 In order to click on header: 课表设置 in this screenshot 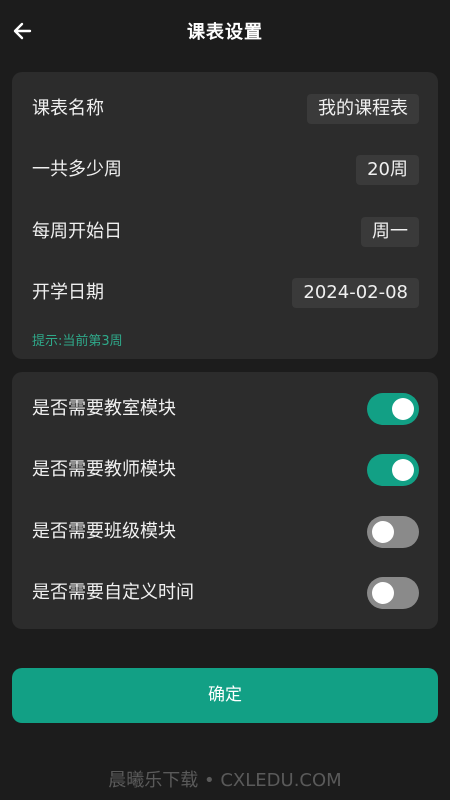, I will do `click(225, 31)`.